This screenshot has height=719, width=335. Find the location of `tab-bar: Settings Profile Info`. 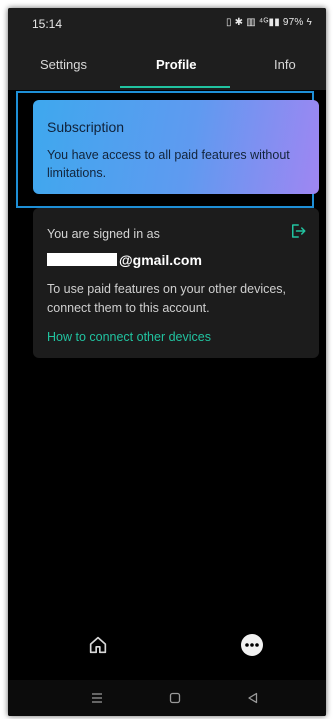

tab-bar: Settings Profile Info is located at coordinates (167, 66).